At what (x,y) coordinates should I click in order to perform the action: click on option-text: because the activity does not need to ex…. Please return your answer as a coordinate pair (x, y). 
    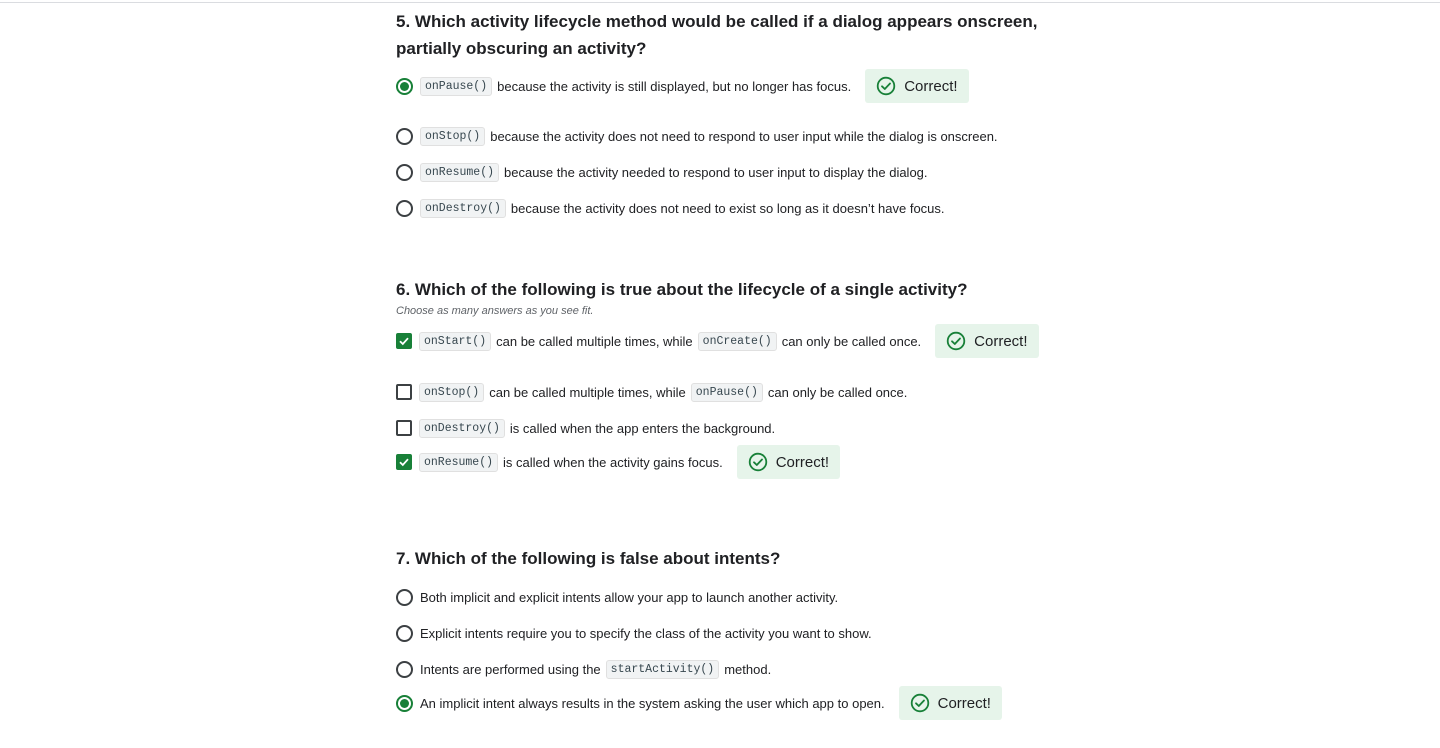
    Looking at the image, I should click on (727, 208).